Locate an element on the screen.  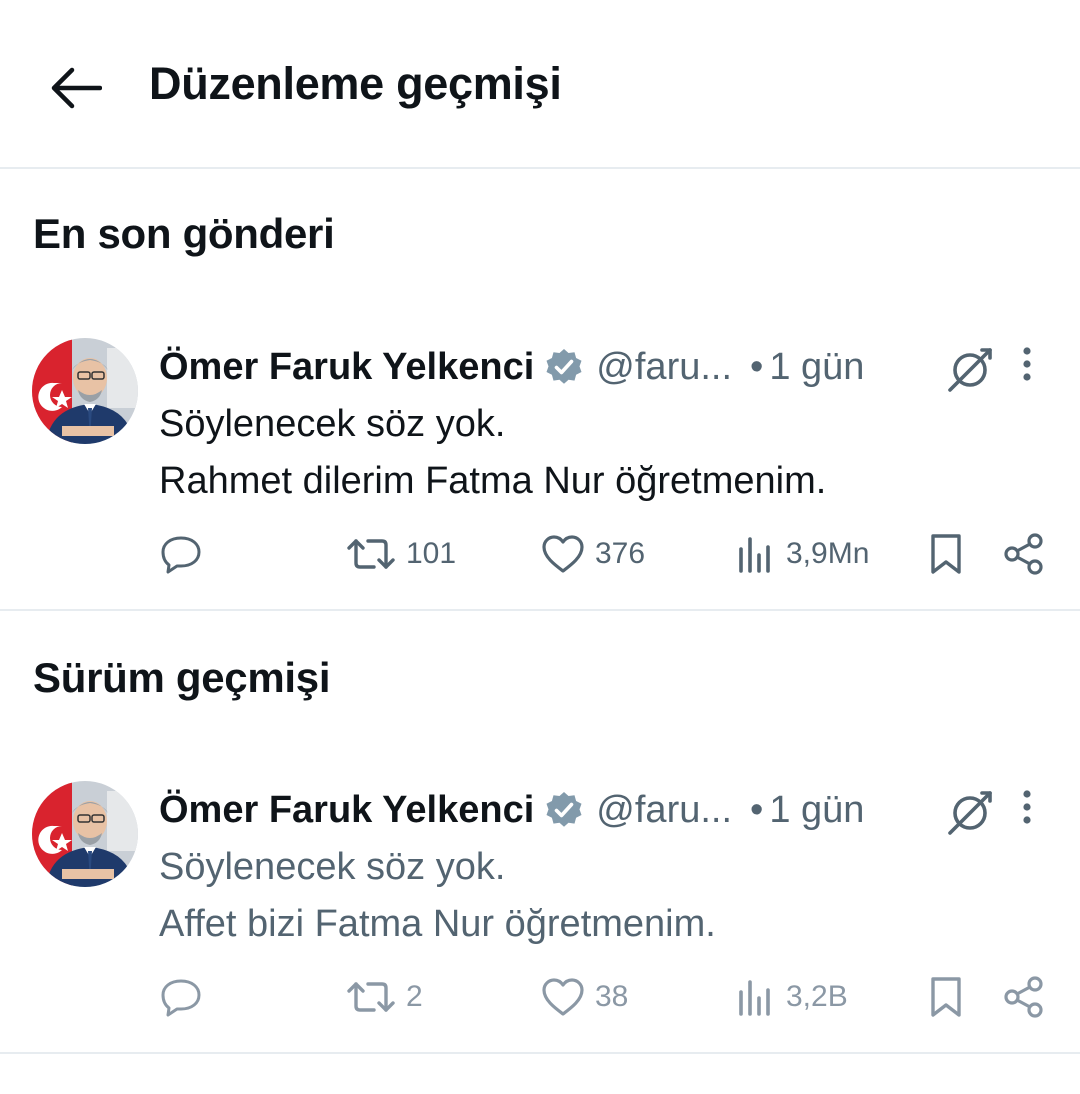
back-button is located at coordinates (76, 88).